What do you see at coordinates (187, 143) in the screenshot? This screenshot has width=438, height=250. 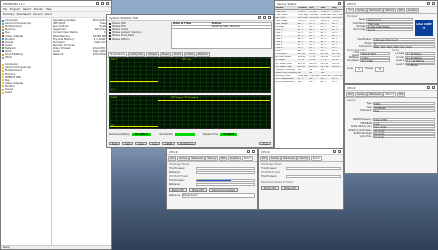 I see `preferences-button: Preferences` at bounding box center [187, 143].